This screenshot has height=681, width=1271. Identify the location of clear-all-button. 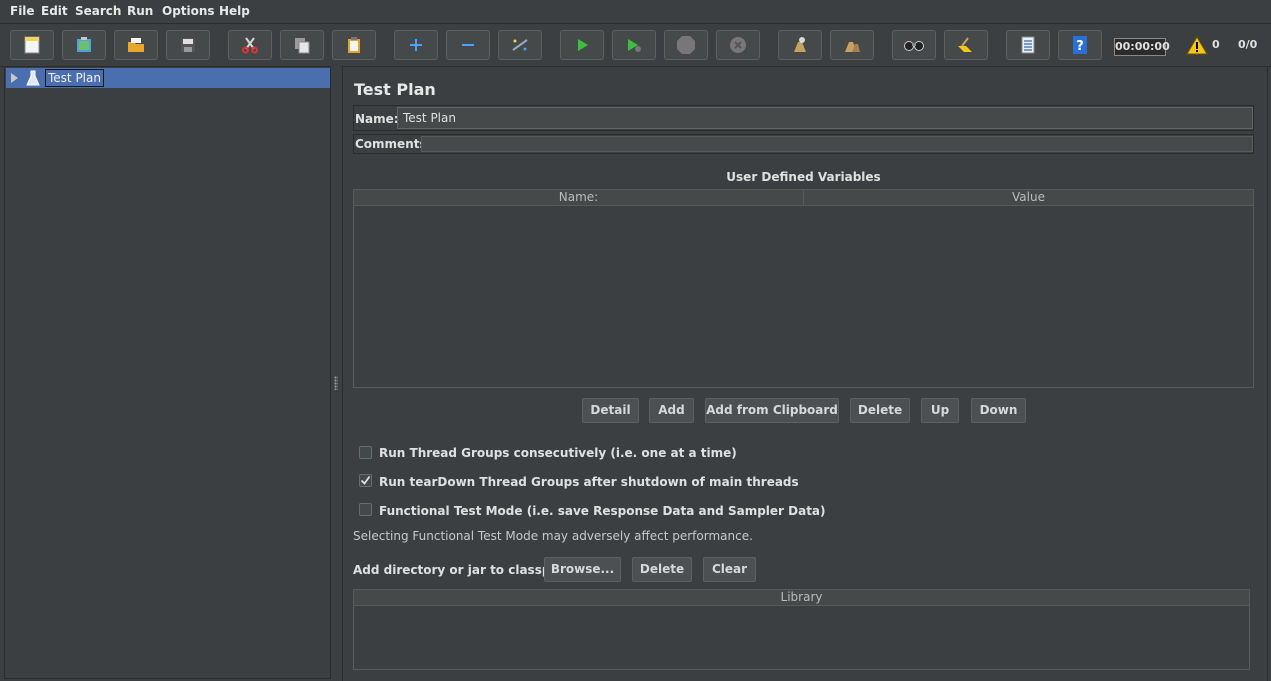
(852, 45).